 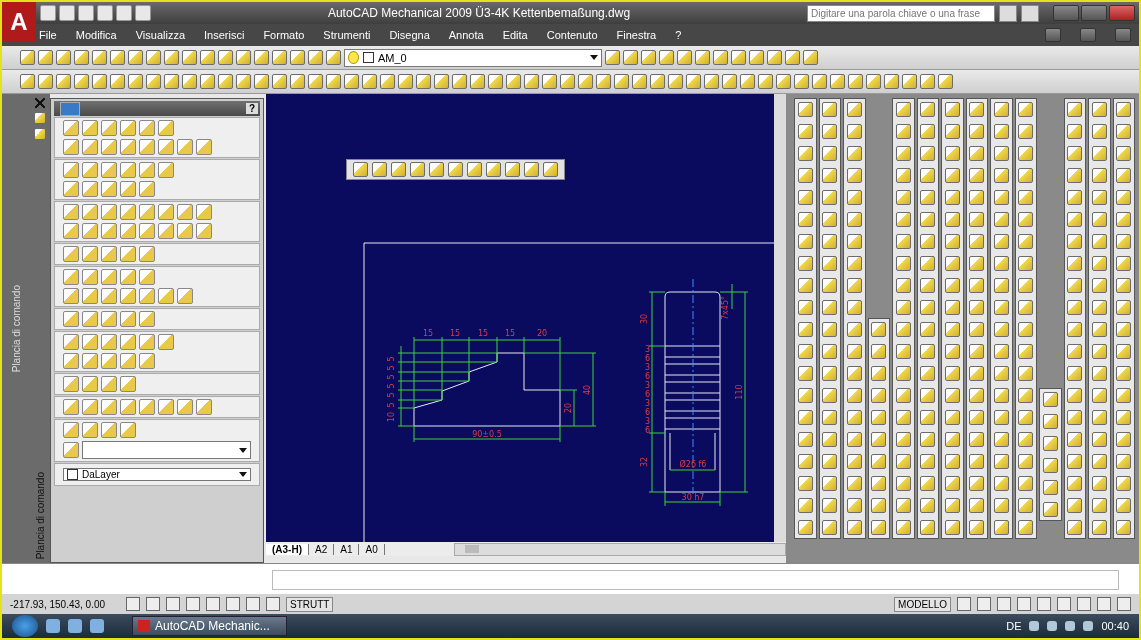 I want to click on model-toggle: MODELLO, so click(x=922, y=604).